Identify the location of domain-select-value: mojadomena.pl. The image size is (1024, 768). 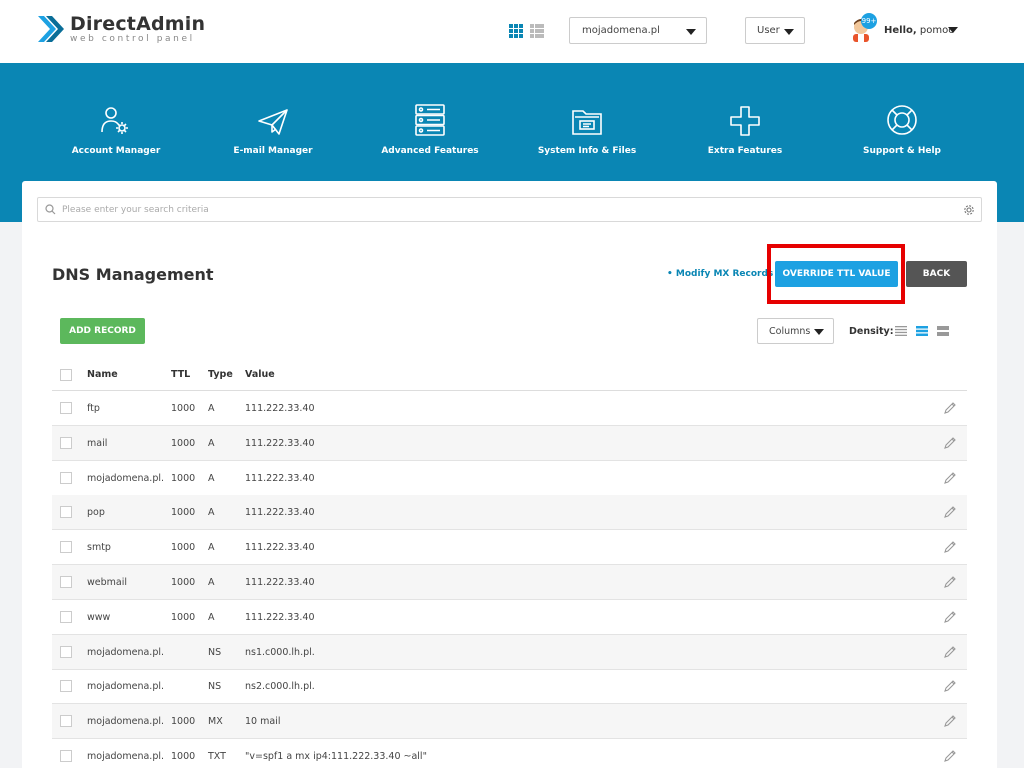
(621, 30).